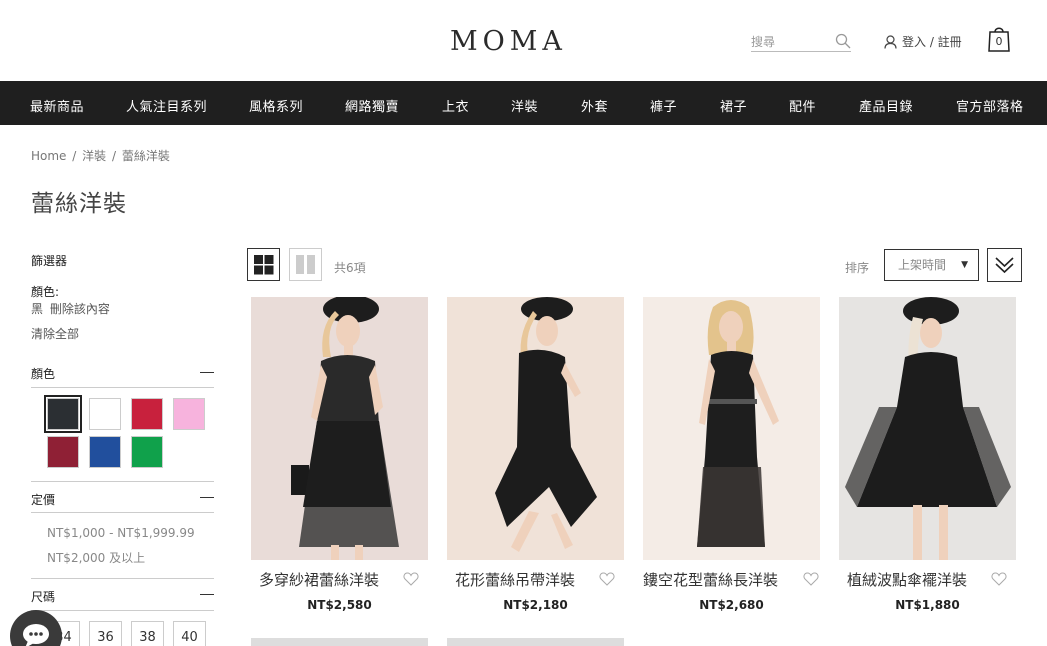 The image size is (1047, 646). Describe the element at coordinates (43, 596) in the screenshot. I see `size-section-title: 尺碼` at that location.